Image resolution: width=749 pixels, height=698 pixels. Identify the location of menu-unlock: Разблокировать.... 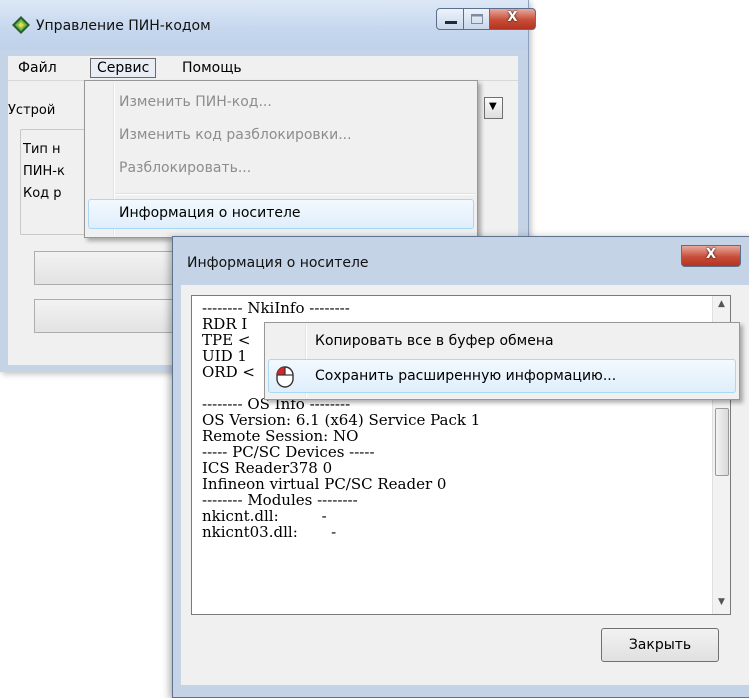
(185, 168).